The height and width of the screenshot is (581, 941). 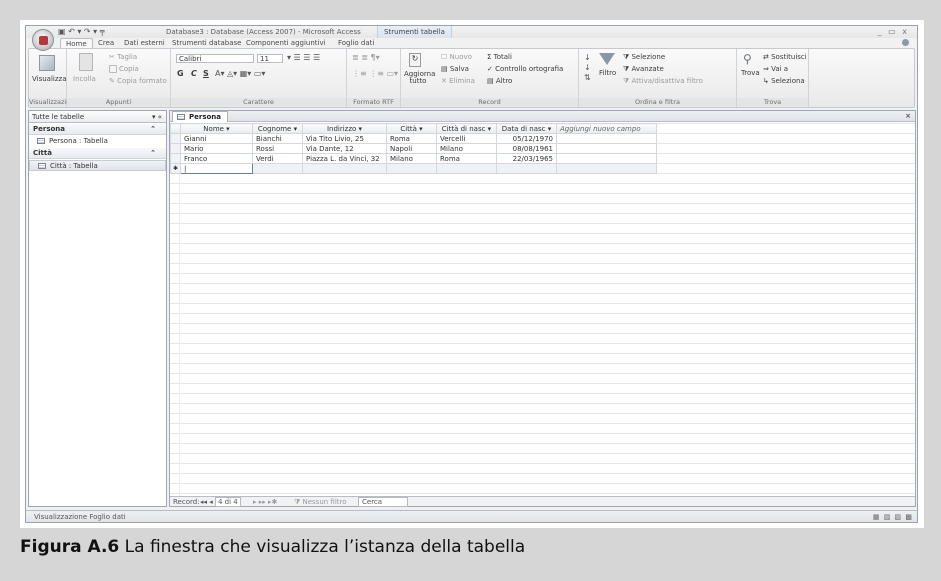 What do you see at coordinates (277, 138) in the screenshot?
I see `cell: Bianchi` at bounding box center [277, 138].